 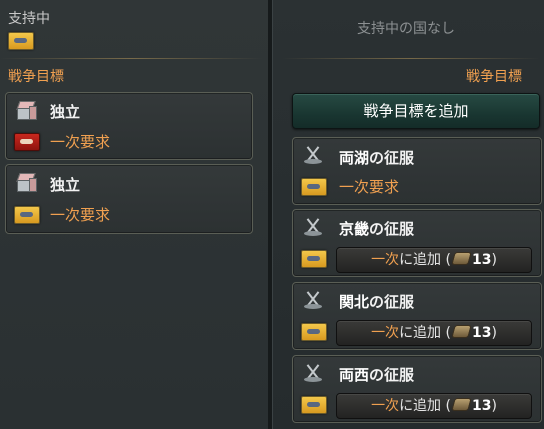 I want to click on war-goal-title: 京畿の征服, so click(x=376, y=228).